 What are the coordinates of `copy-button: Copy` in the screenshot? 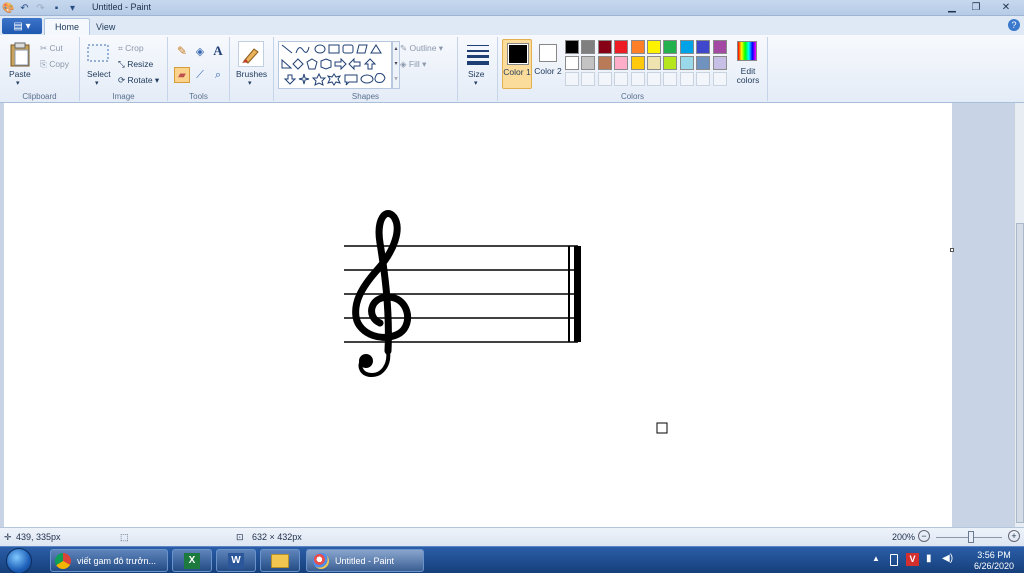 It's located at (59, 64).